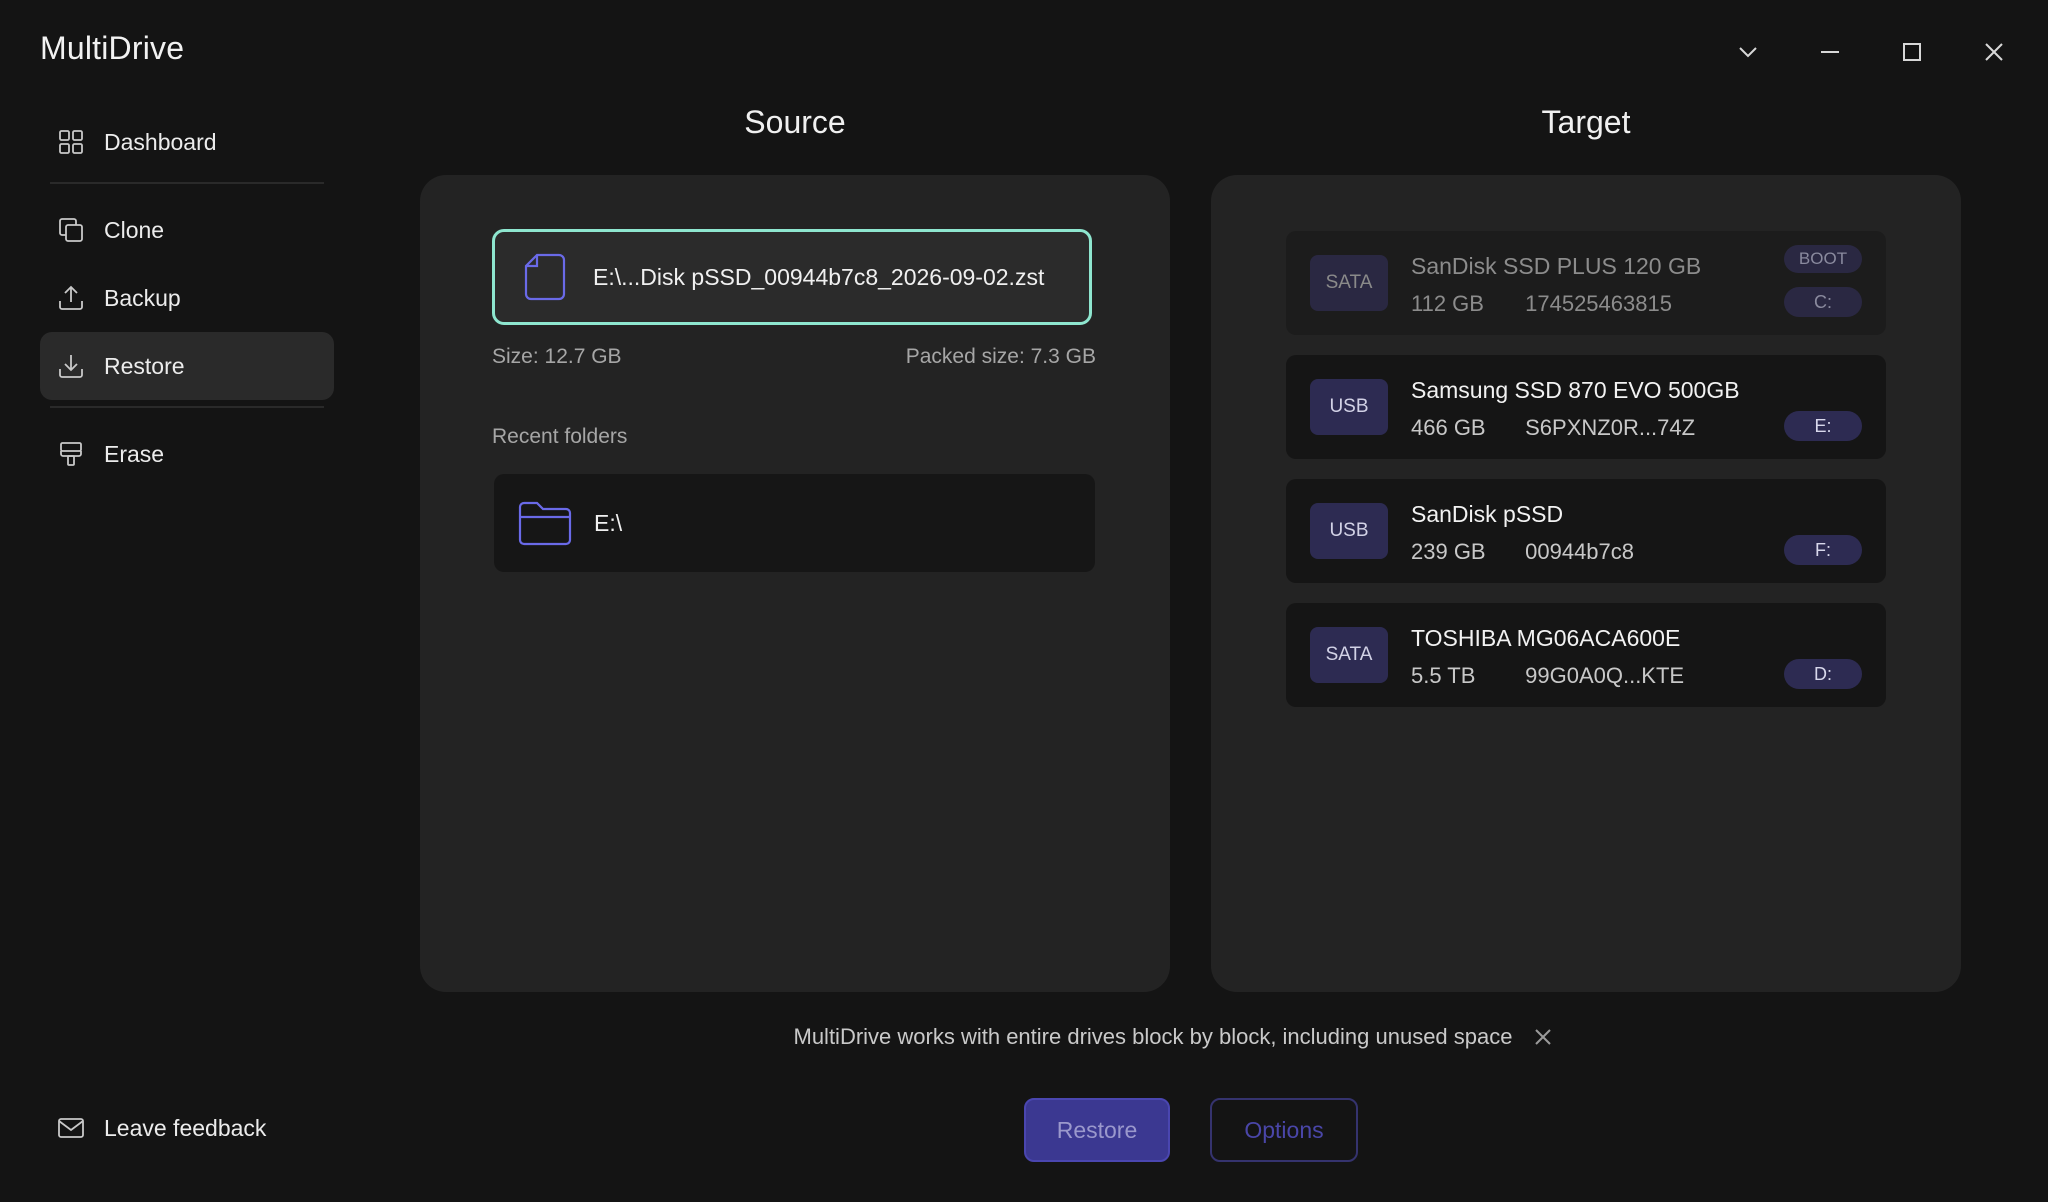 This screenshot has width=2048, height=1202. Describe the element at coordinates (71, 230) in the screenshot. I see `copy-icon` at that location.